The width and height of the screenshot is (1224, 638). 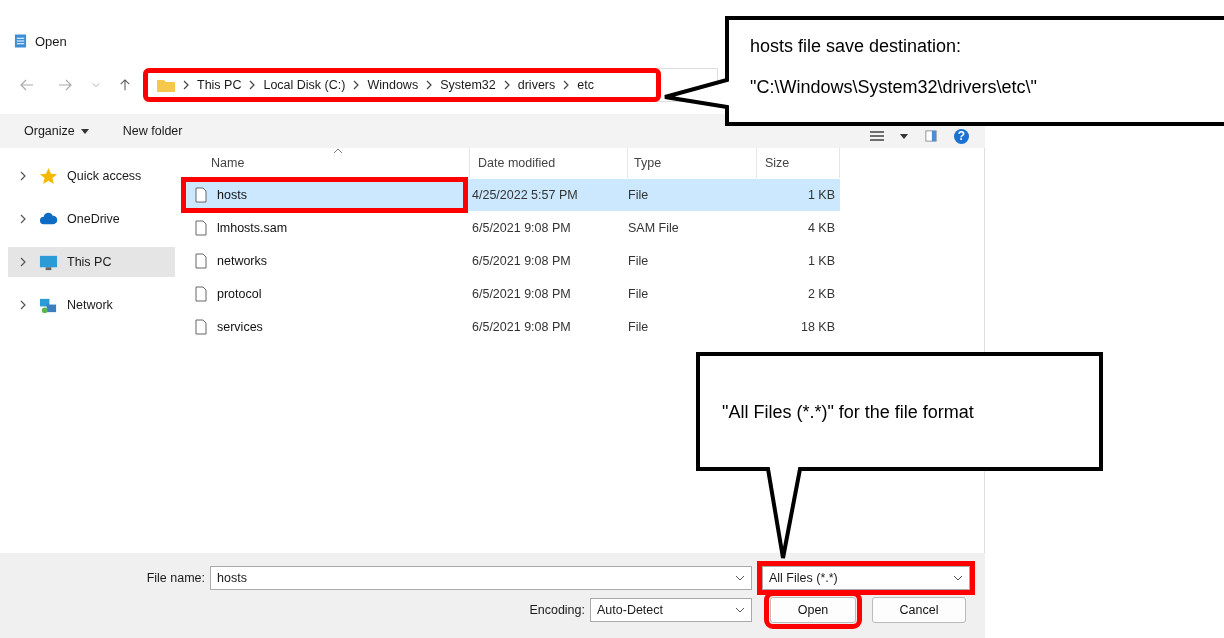 What do you see at coordinates (671, 610) in the screenshot?
I see `encoding-dropdown: Auto-Detect` at bounding box center [671, 610].